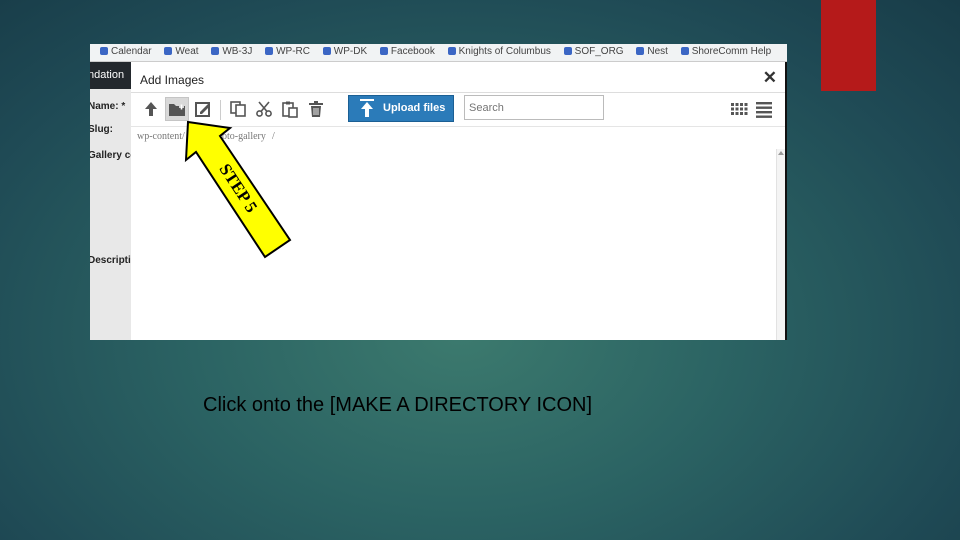 The image size is (960, 540). I want to click on dialog-border, so click(786, 201).